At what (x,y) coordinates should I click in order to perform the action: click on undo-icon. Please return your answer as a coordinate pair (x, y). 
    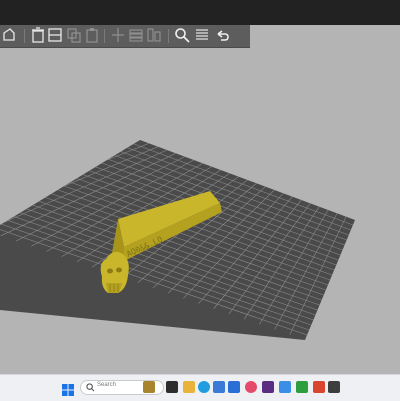
    Looking at the image, I should click on (222, 35).